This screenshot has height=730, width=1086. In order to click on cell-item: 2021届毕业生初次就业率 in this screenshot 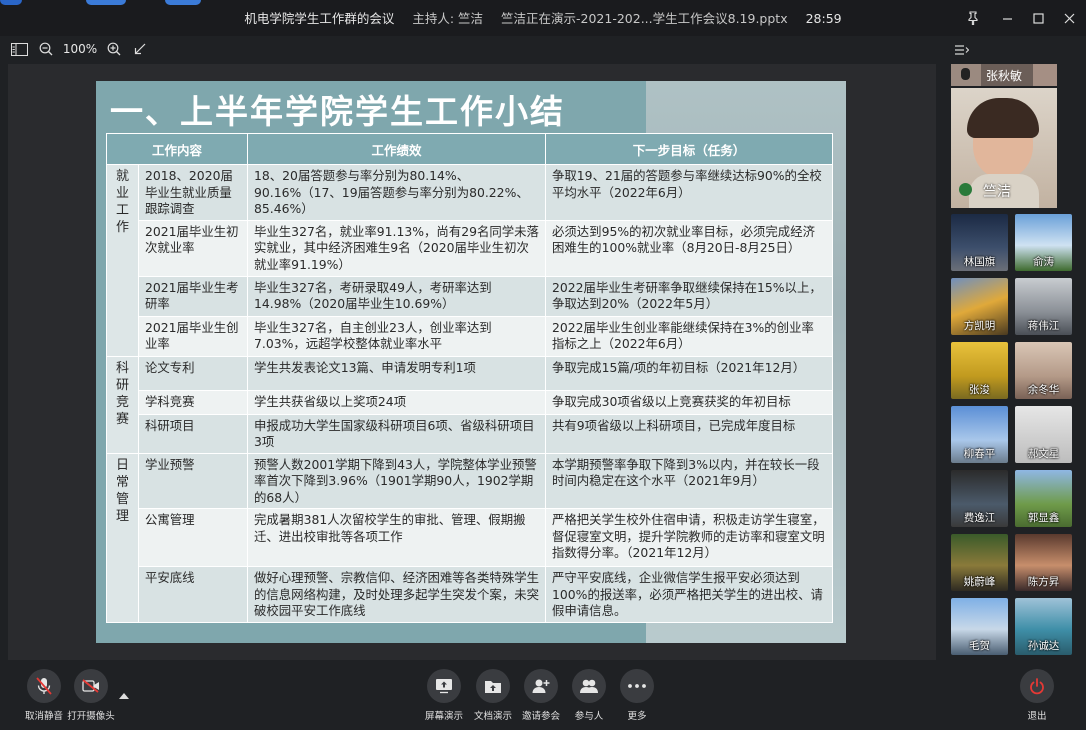, I will do `click(193, 248)`.